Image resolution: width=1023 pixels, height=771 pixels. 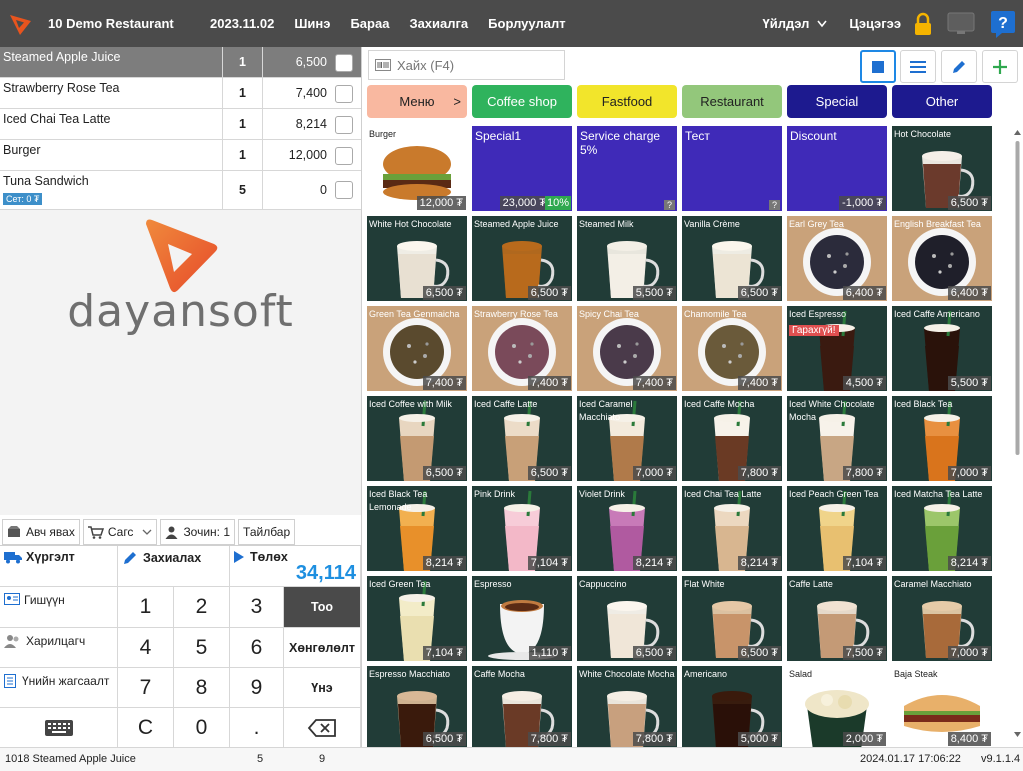 I want to click on help-icon: ?, so click(x=1003, y=23).